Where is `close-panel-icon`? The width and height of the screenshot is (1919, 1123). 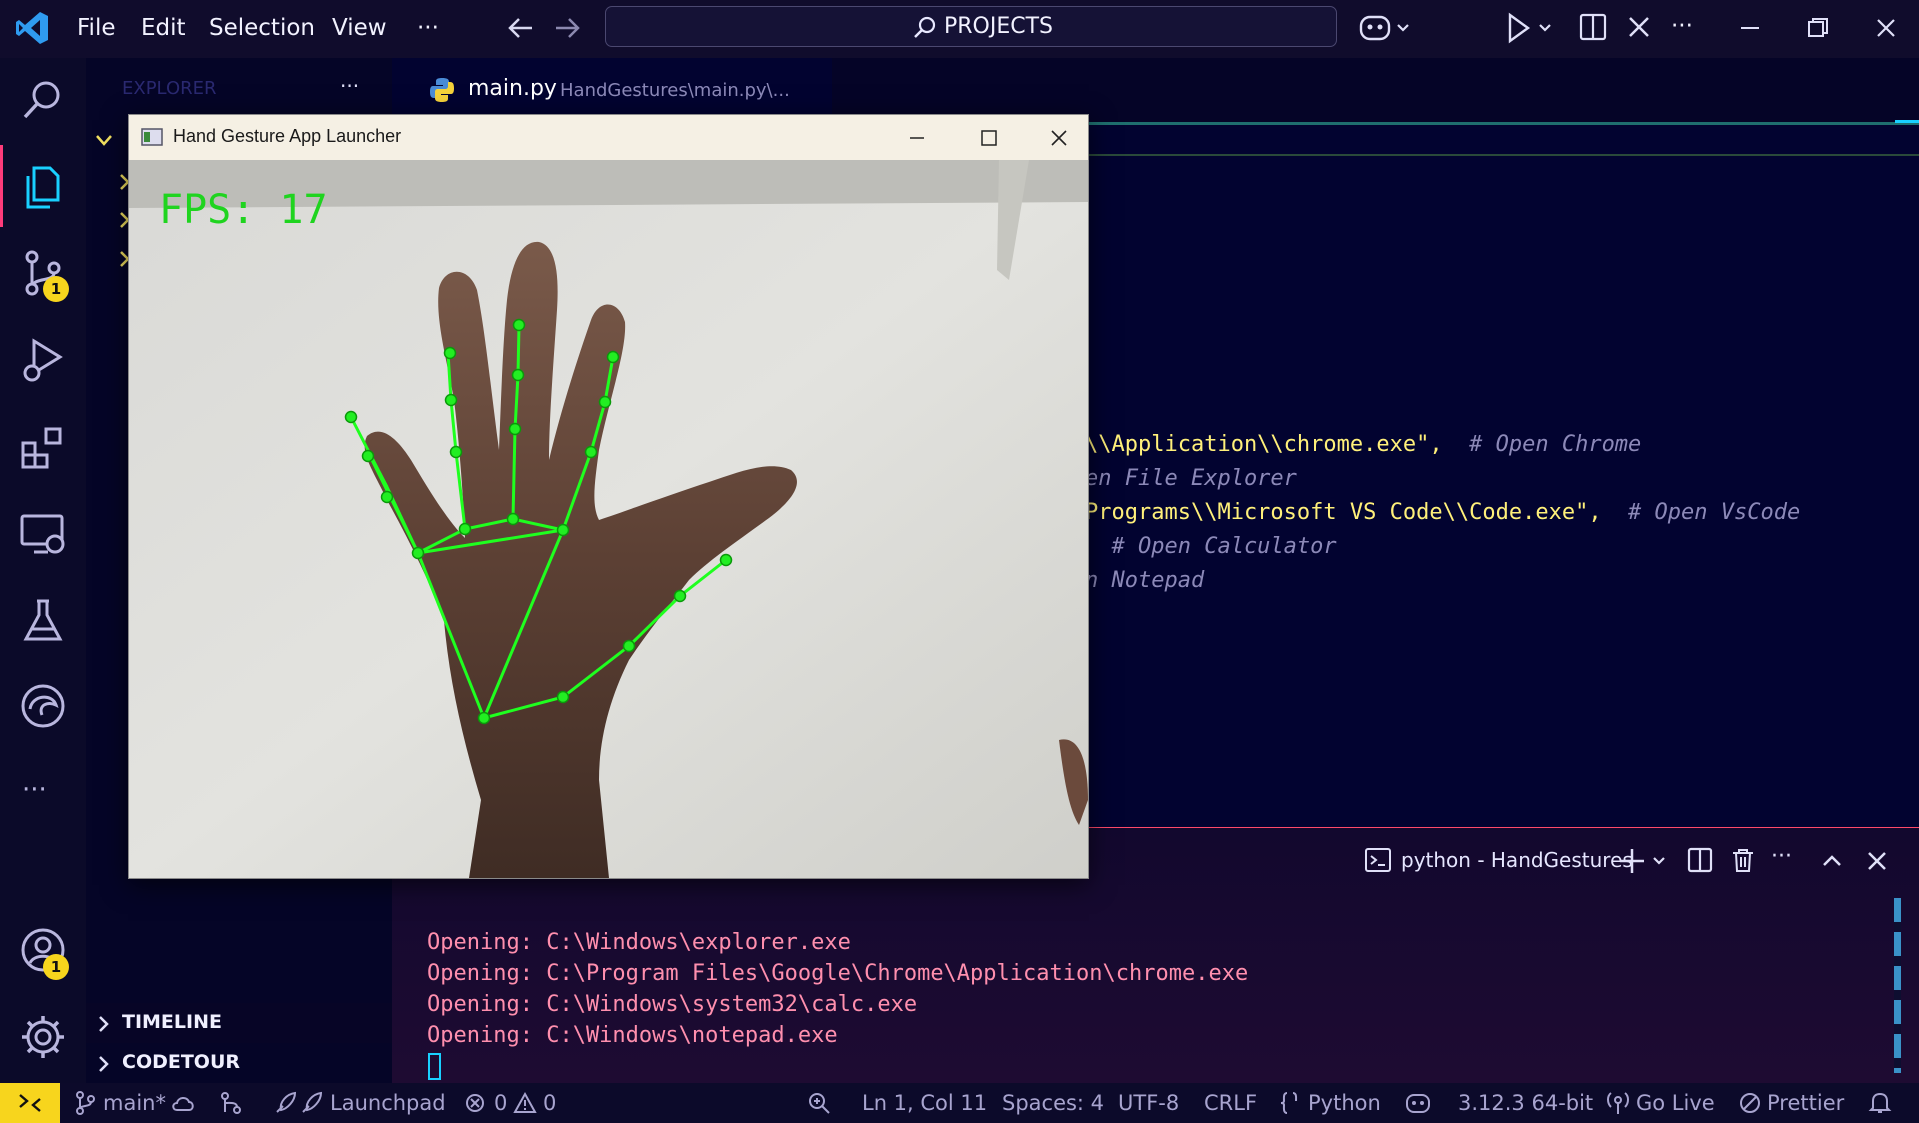 close-panel-icon is located at coordinates (1877, 861).